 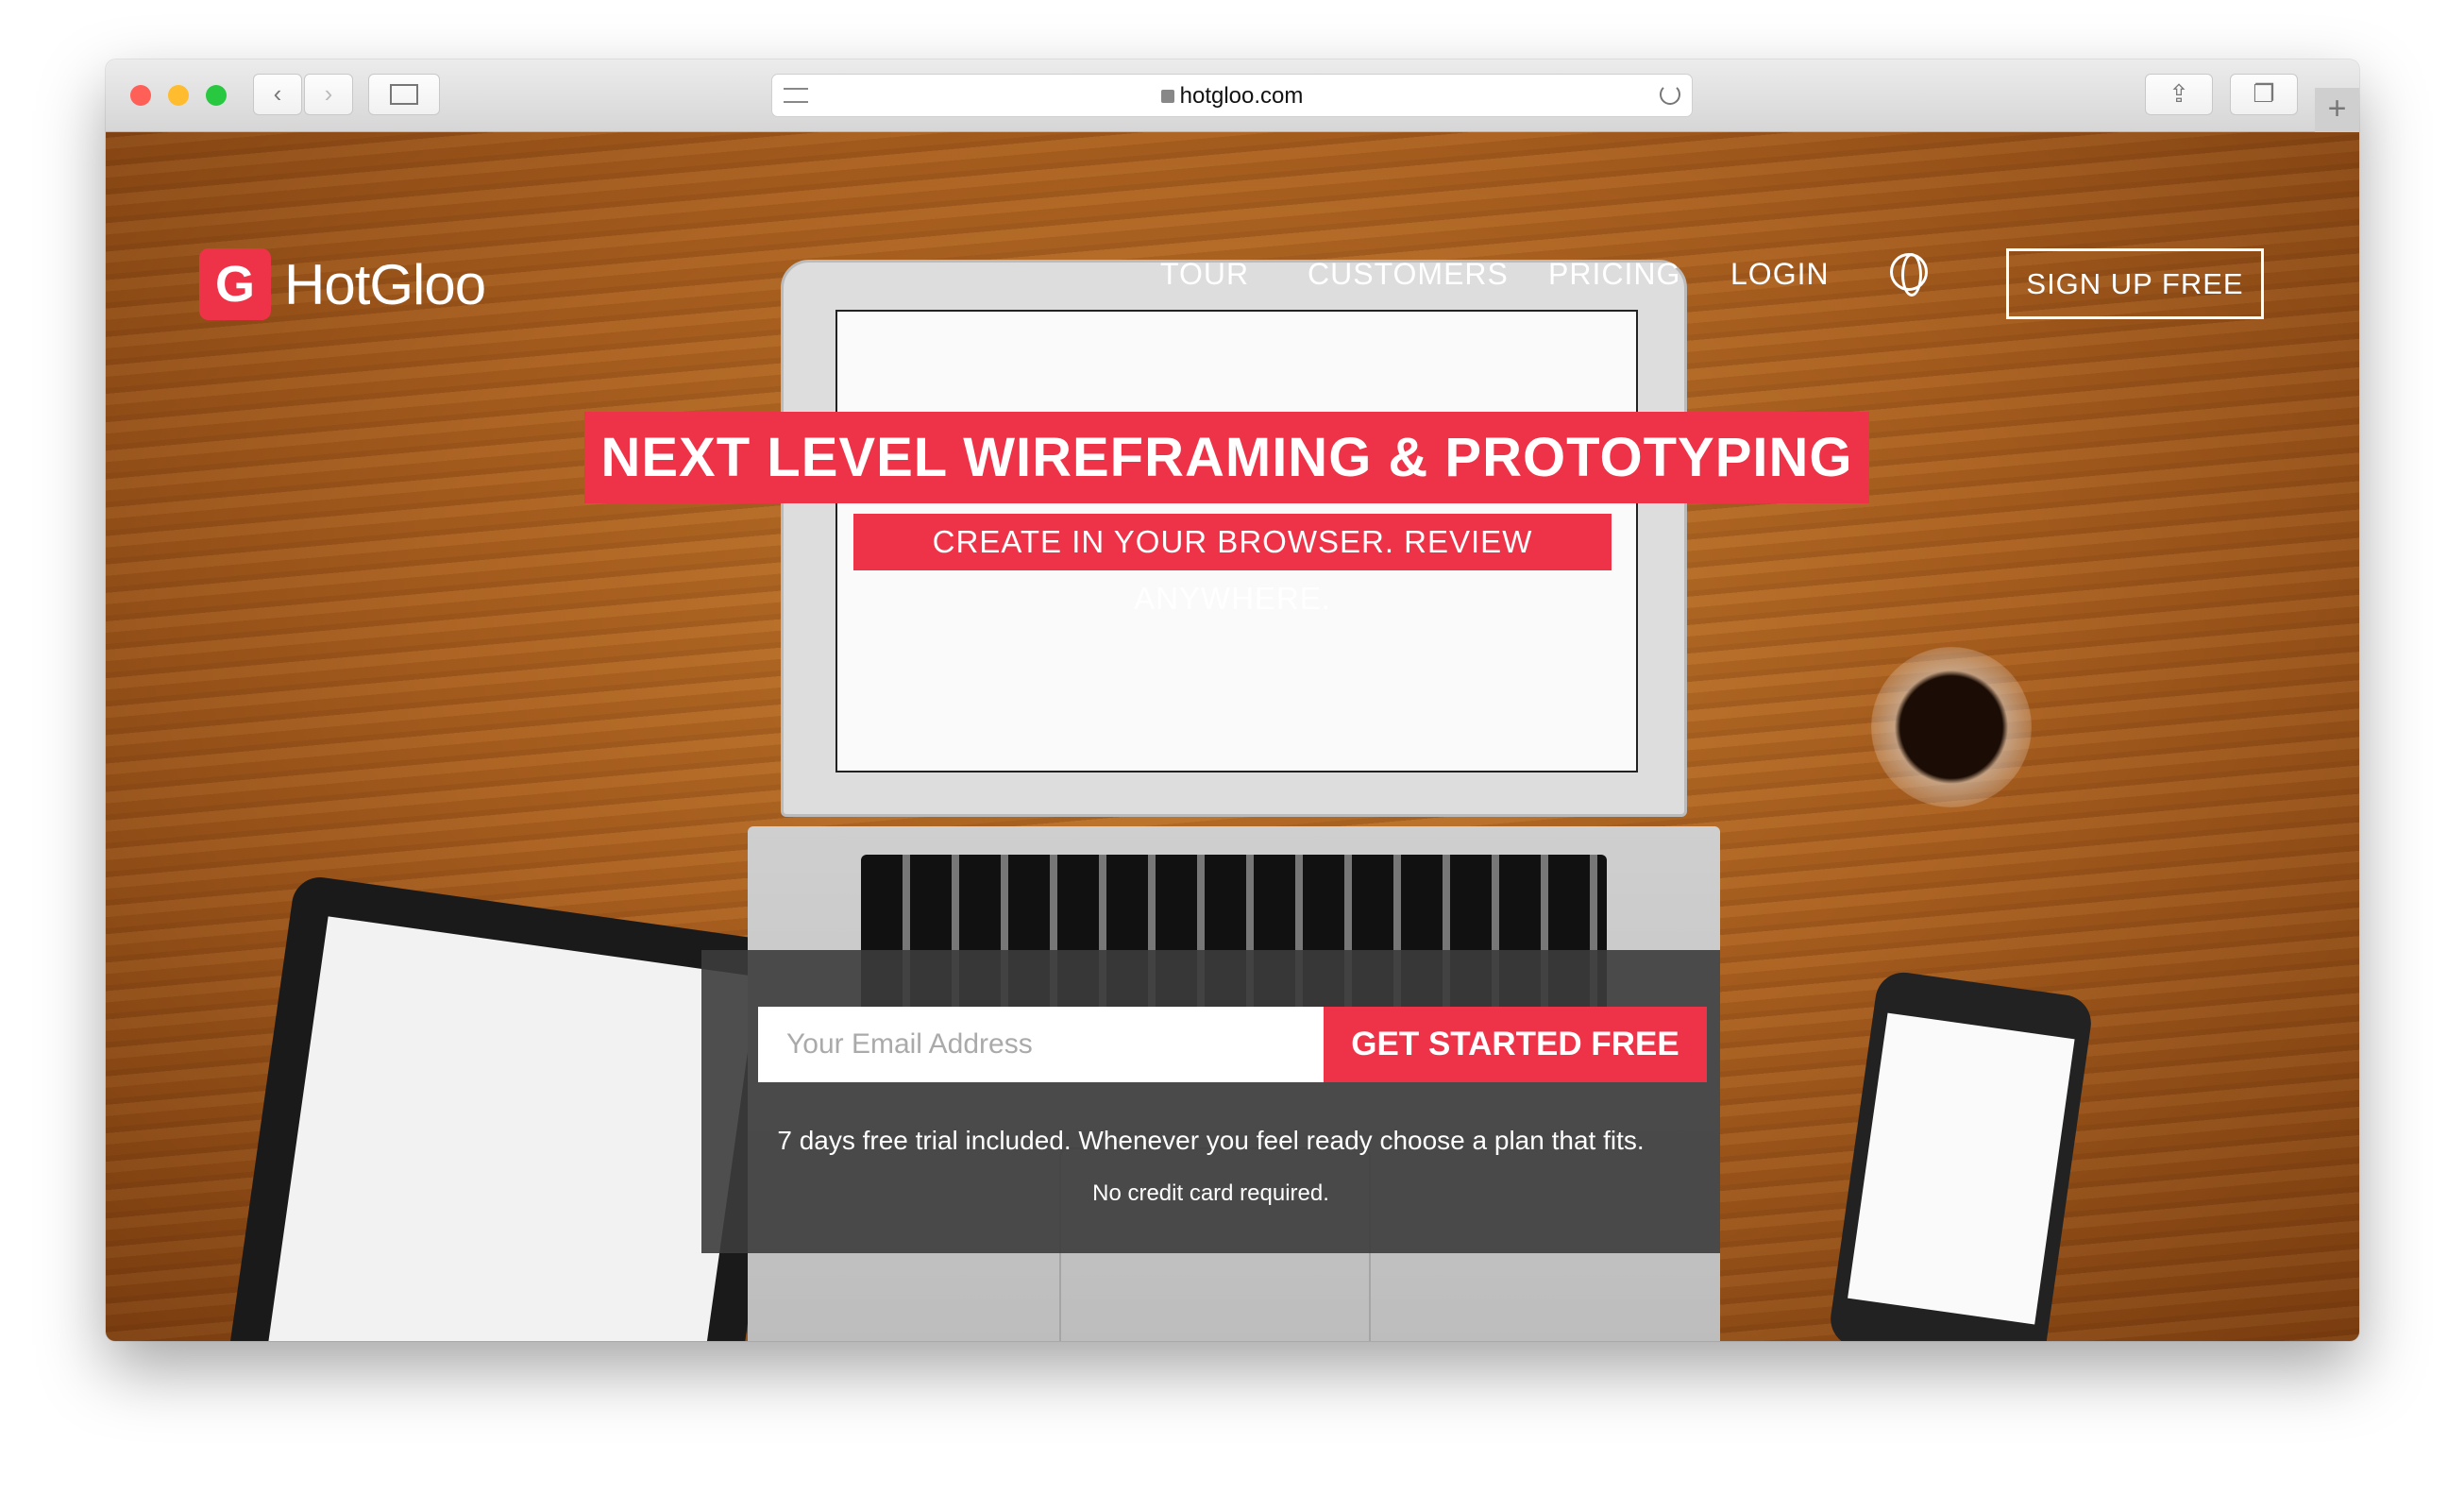 What do you see at coordinates (1670, 94) in the screenshot?
I see `reload-icon` at bounding box center [1670, 94].